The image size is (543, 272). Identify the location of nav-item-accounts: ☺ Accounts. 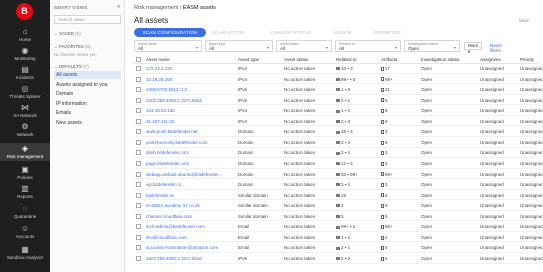
(25, 232).